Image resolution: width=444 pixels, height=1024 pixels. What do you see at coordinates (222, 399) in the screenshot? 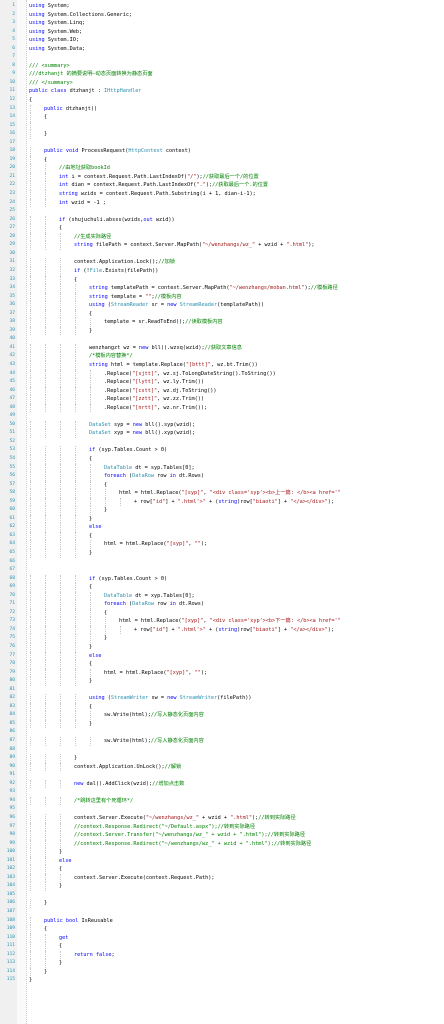
I see `code-line: 47 .Replace("[zztt]", wz.zz.Trim())` at bounding box center [222, 399].